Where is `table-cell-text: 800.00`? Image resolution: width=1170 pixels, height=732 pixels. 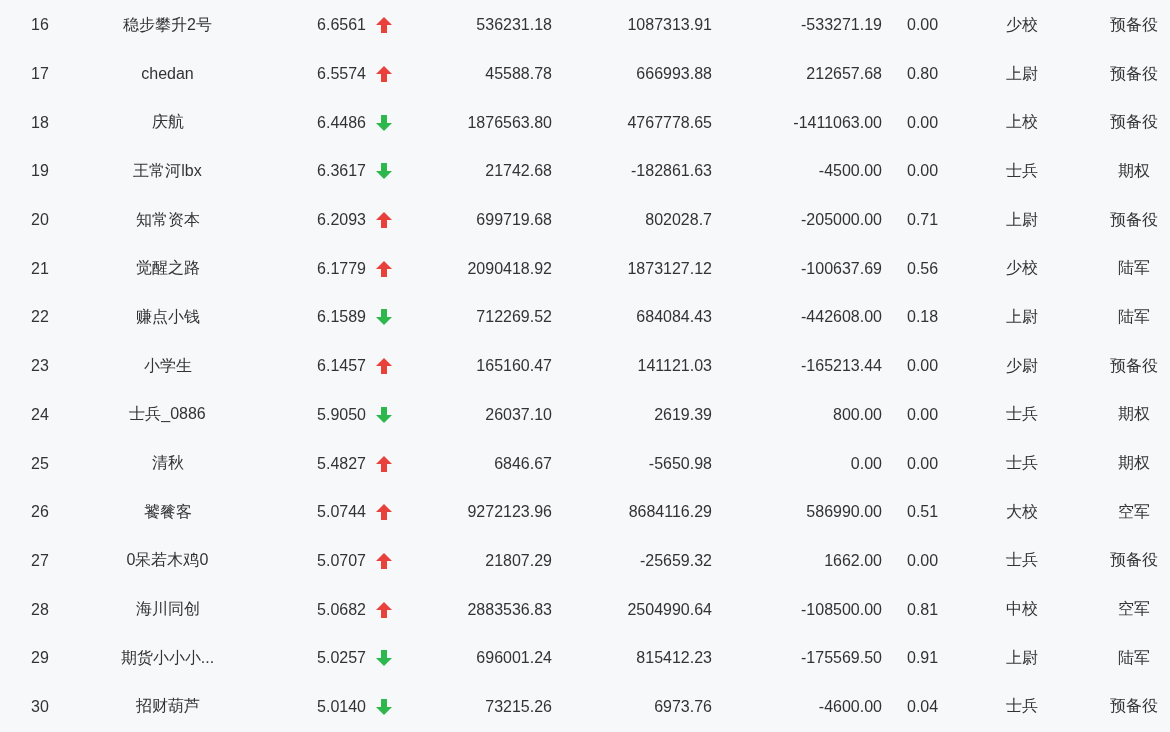
table-cell-text: 800.00 is located at coordinates (858, 414).